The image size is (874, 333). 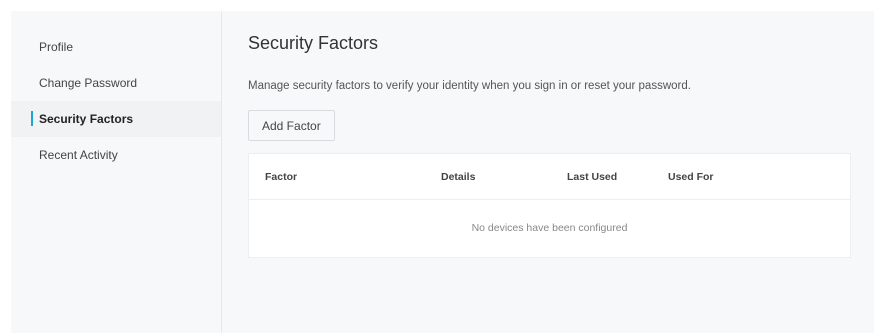 I want to click on table-header: Factor Details Last Used Used For, so click(x=549, y=177).